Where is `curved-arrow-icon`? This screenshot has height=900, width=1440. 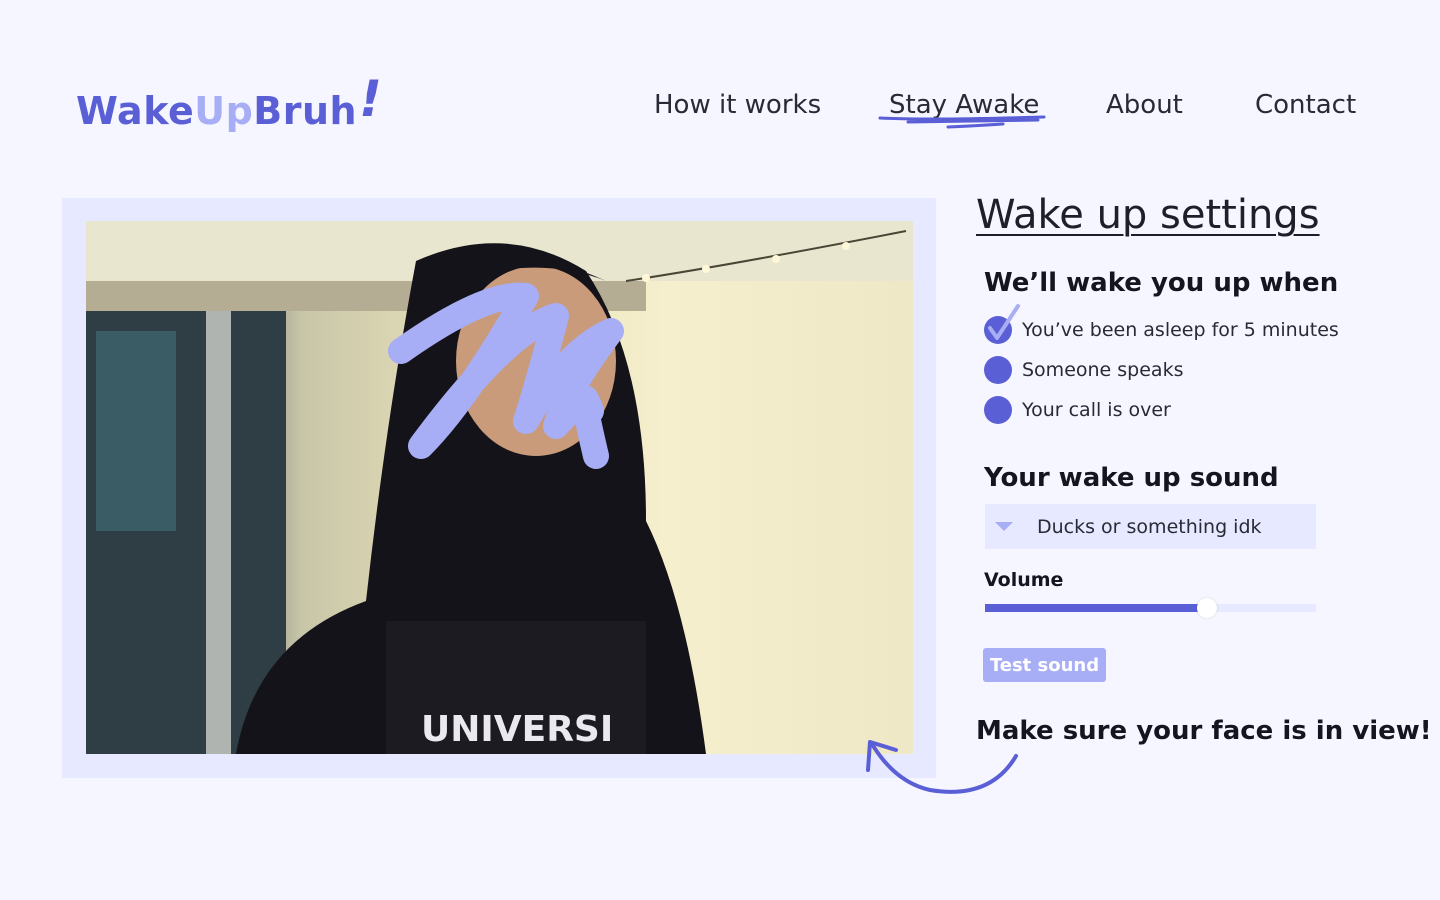
curved-arrow-icon is located at coordinates (942, 767).